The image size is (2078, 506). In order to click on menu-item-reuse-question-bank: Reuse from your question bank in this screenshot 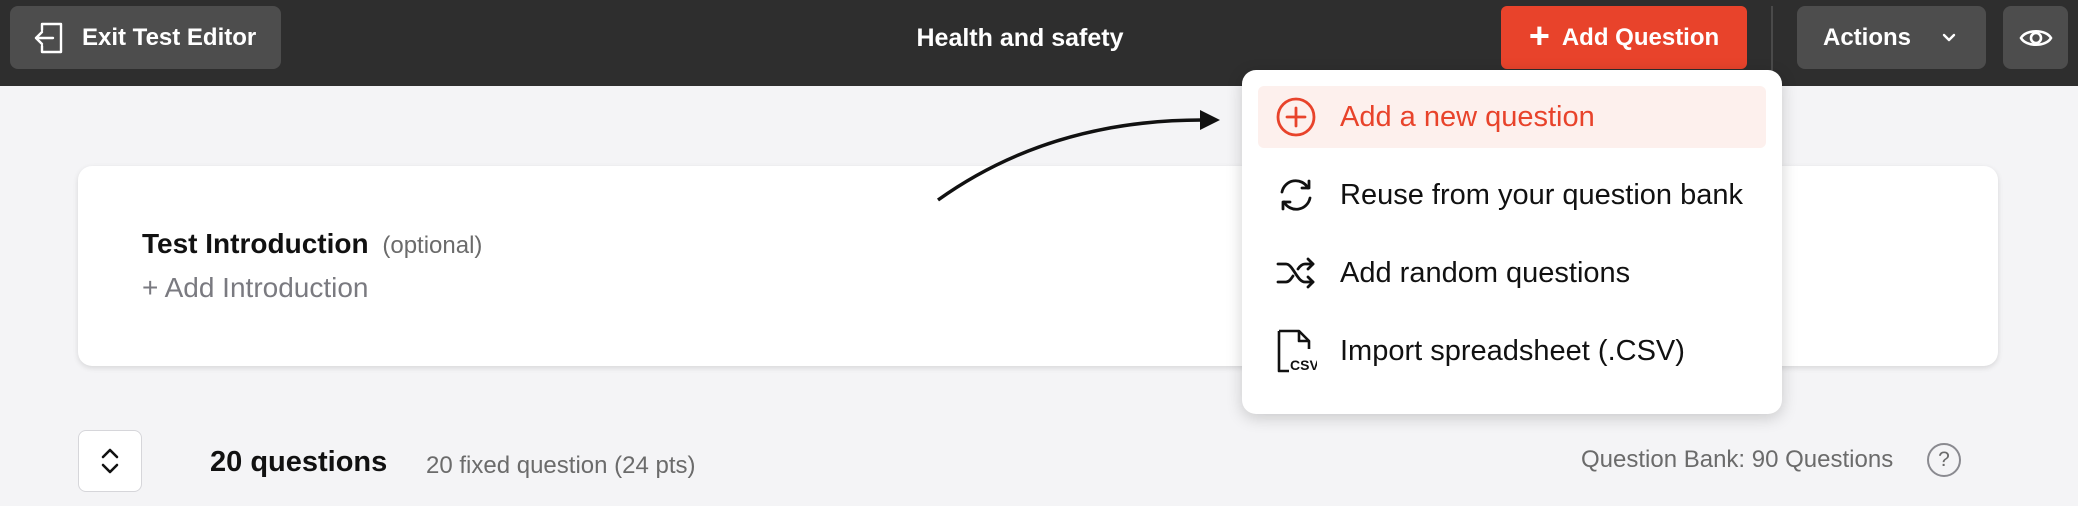, I will do `click(1512, 195)`.